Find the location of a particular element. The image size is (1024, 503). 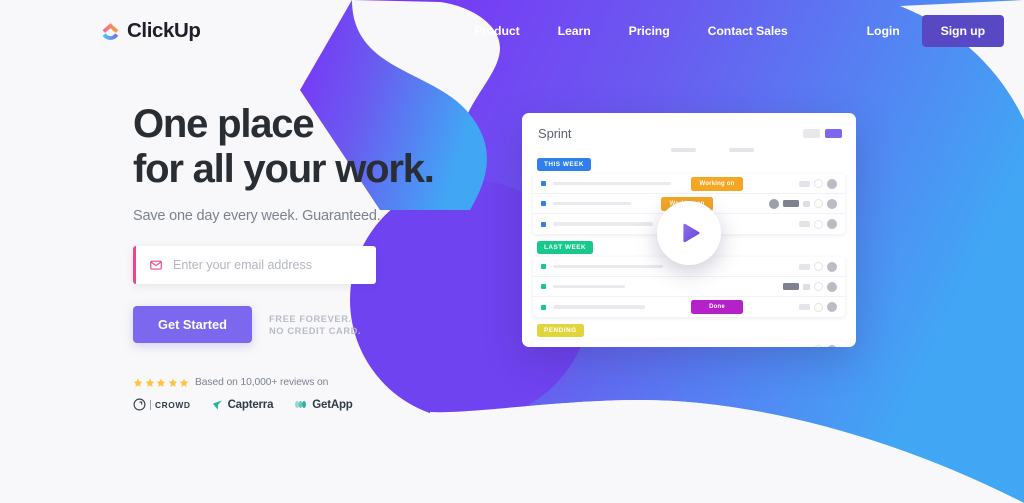

signup-button: Sign up is located at coordinates (962, 31).